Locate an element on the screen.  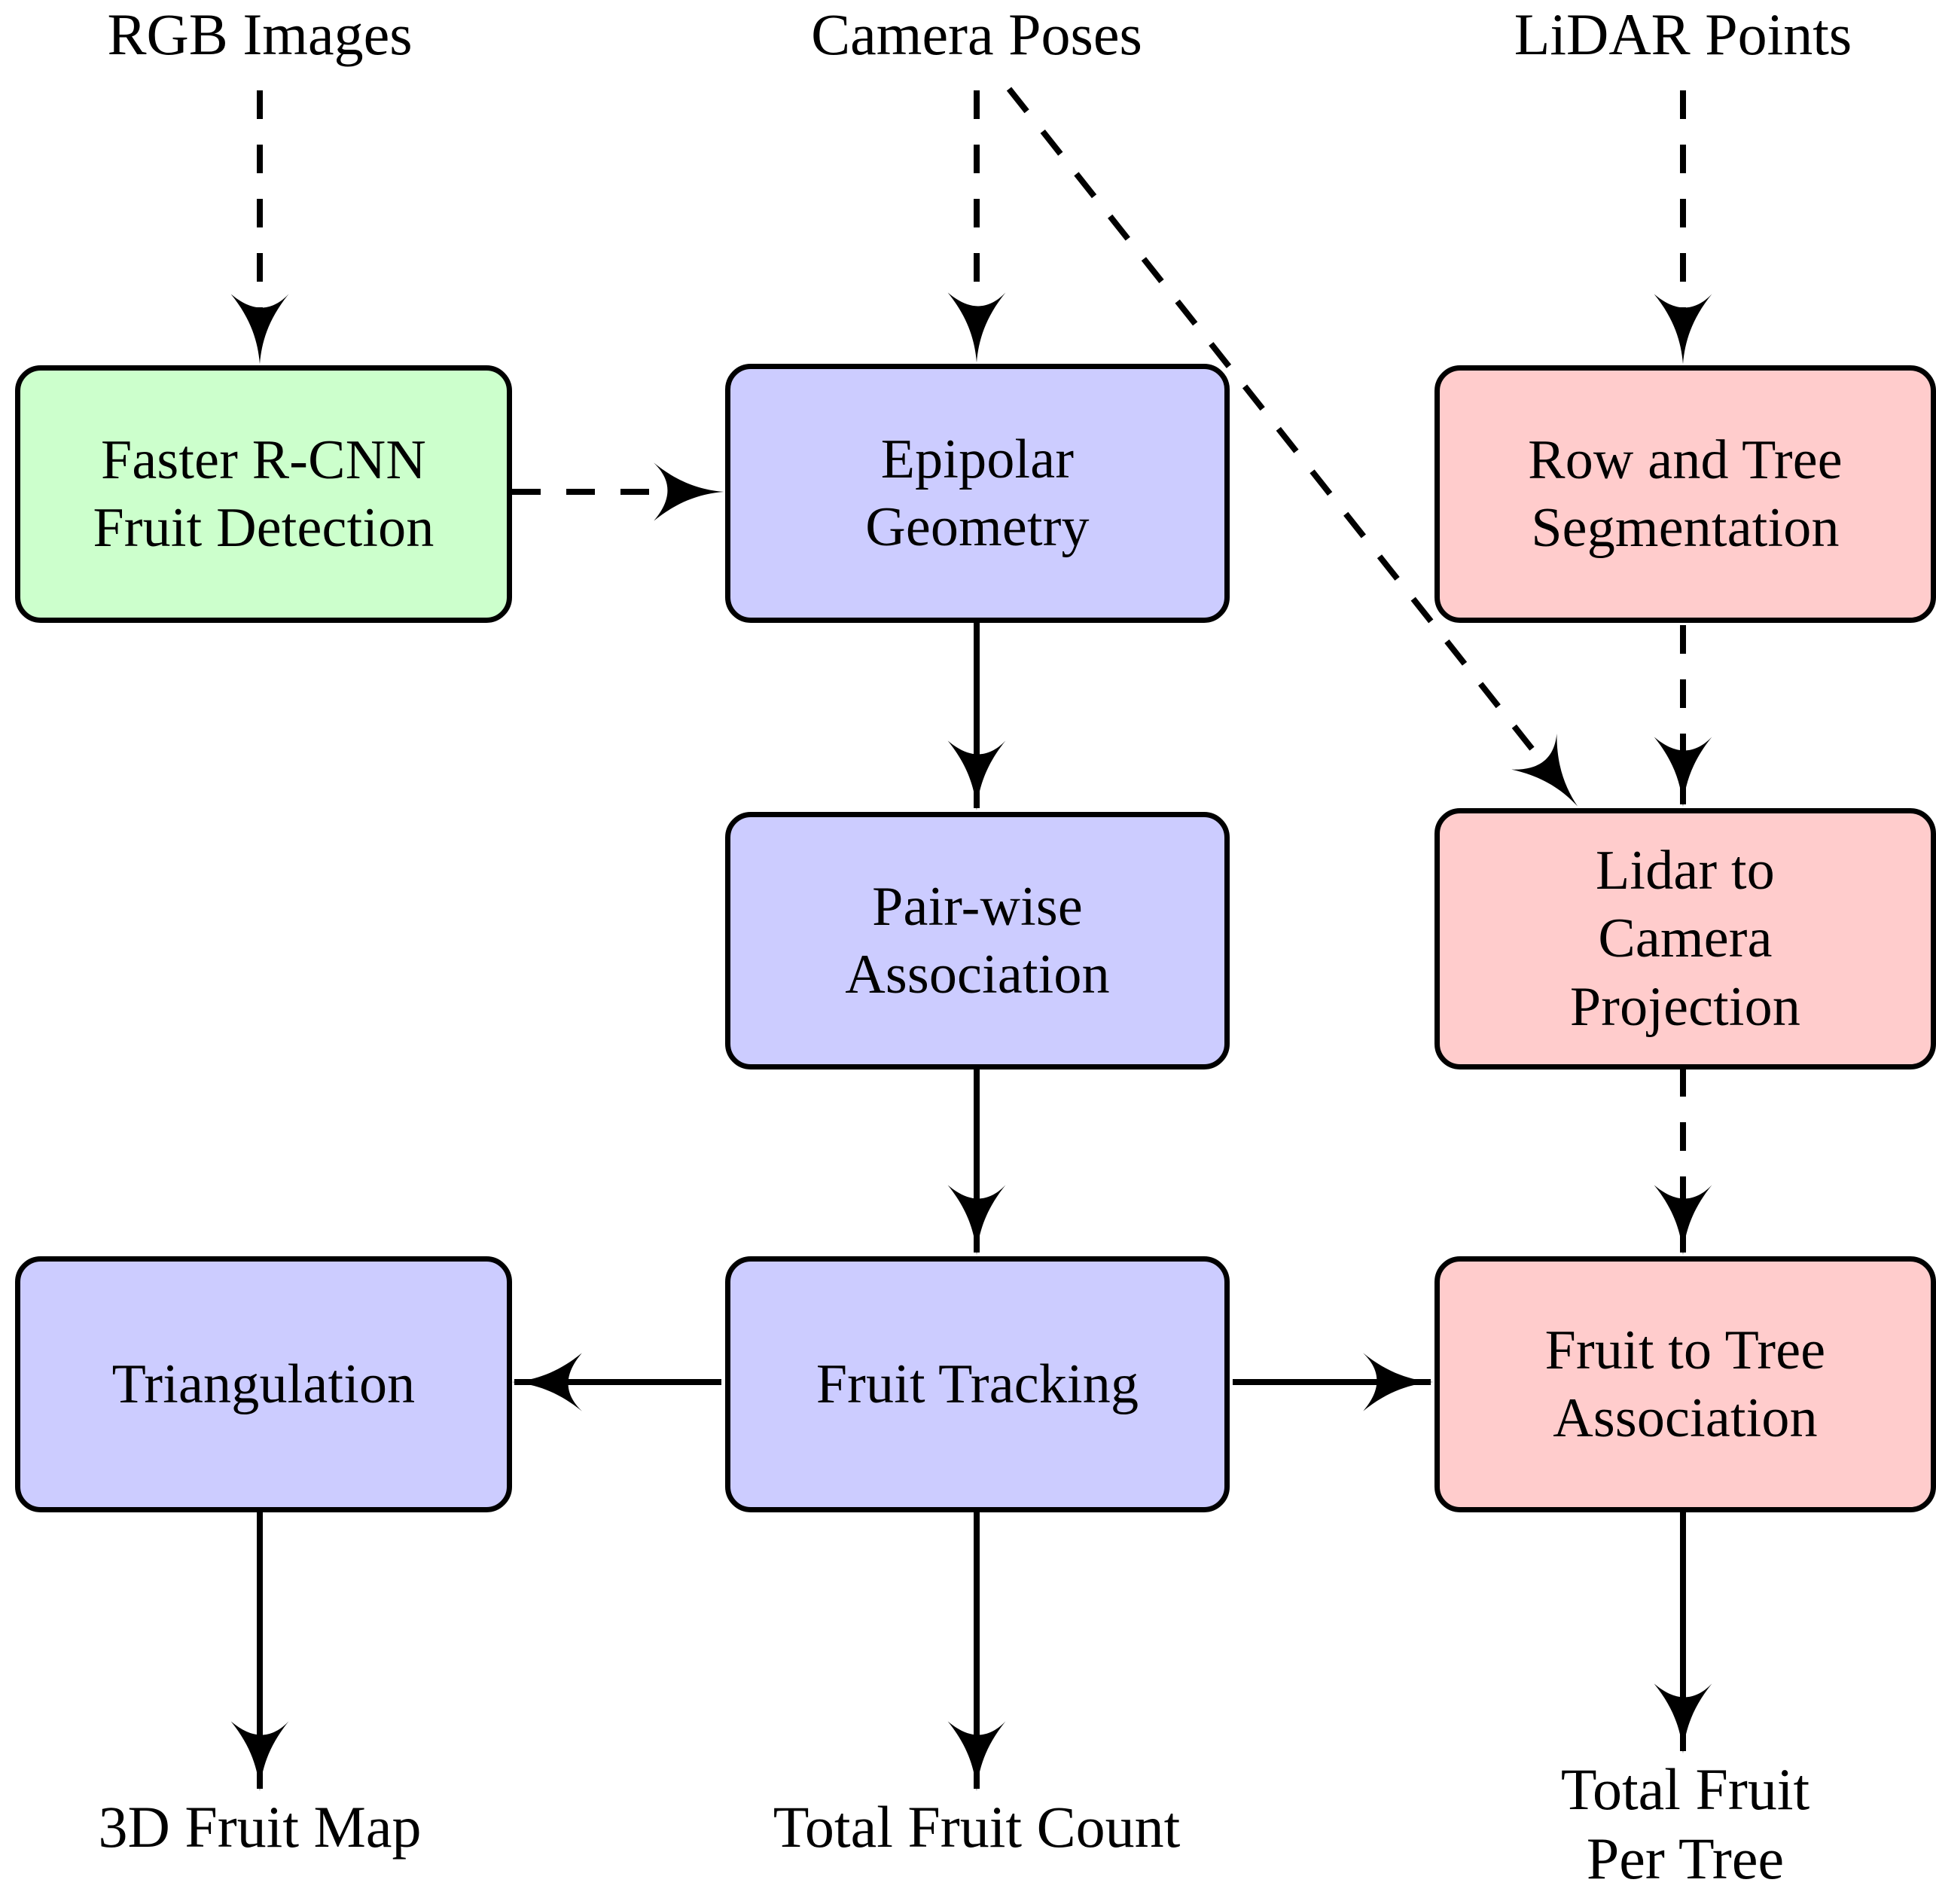
node-fruit-to-tree-association: Fruit to Tree Association is located at coordinates (1685, 1384).